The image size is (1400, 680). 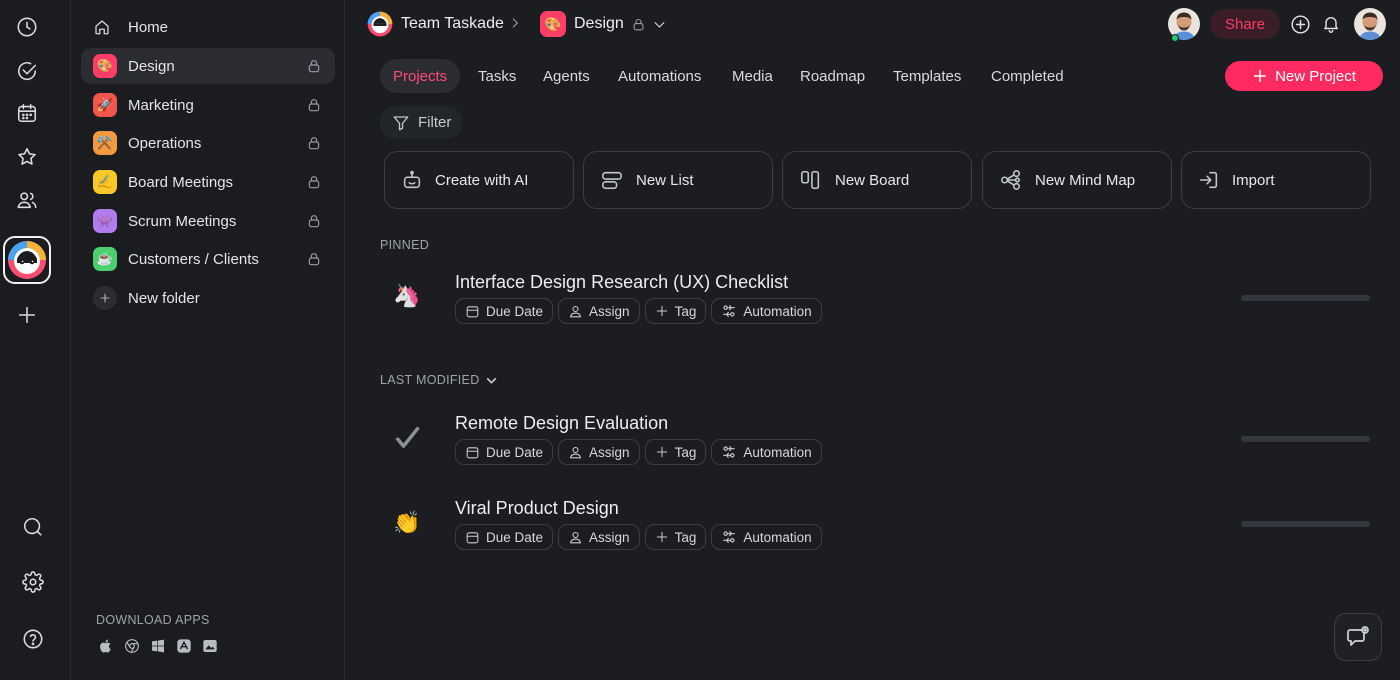 I want to click on sidebar-item-scrum-meetings: 👾 Scrum Meetings, so click(x=208, y=221).